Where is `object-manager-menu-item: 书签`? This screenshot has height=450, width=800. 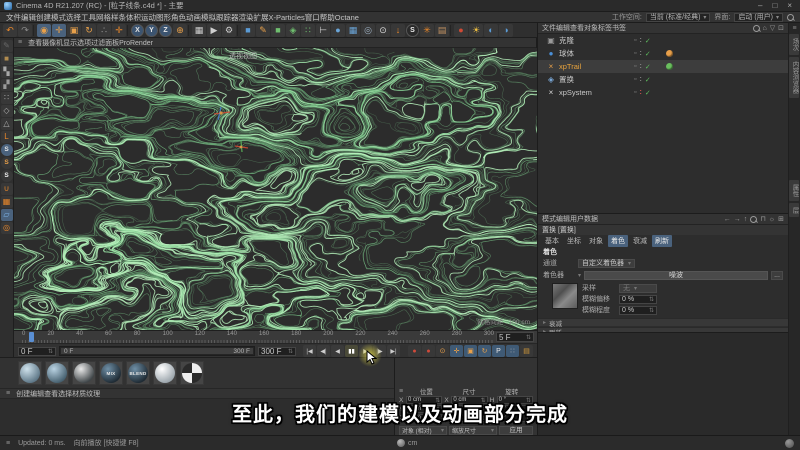
object-manager-menu-item: 书签 is located at coordinates (619, 28).